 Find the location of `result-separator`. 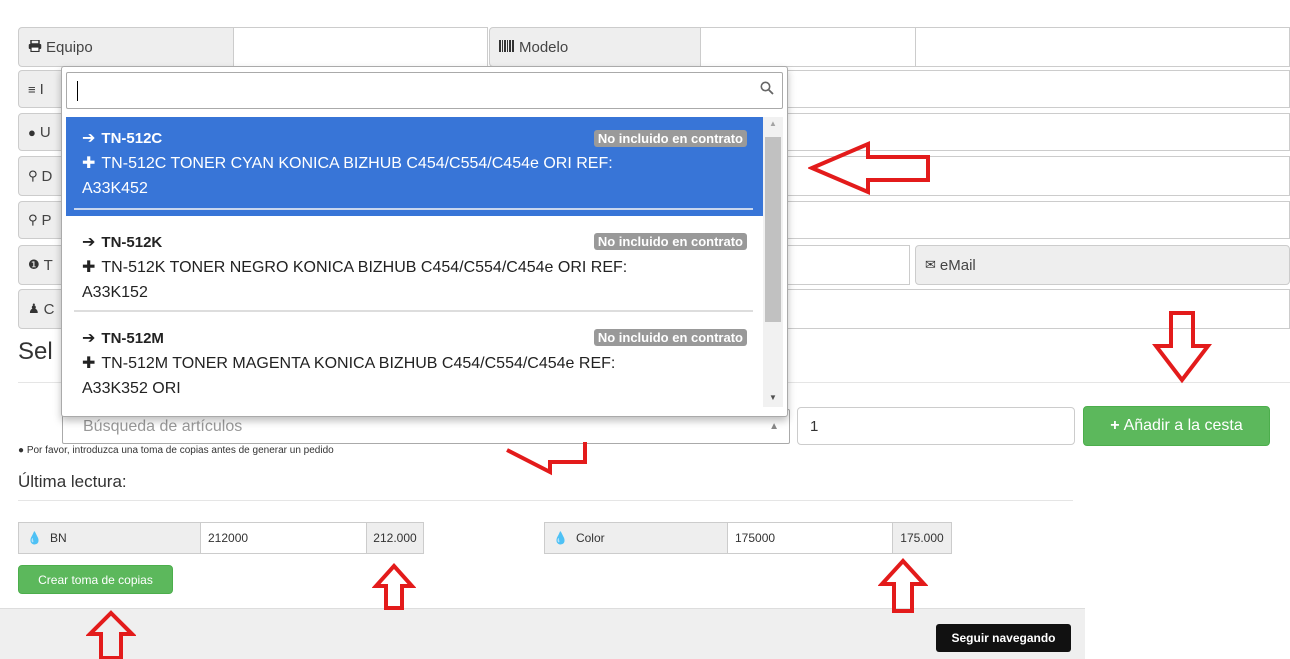

result-separator is located at coordinates (413, 209).